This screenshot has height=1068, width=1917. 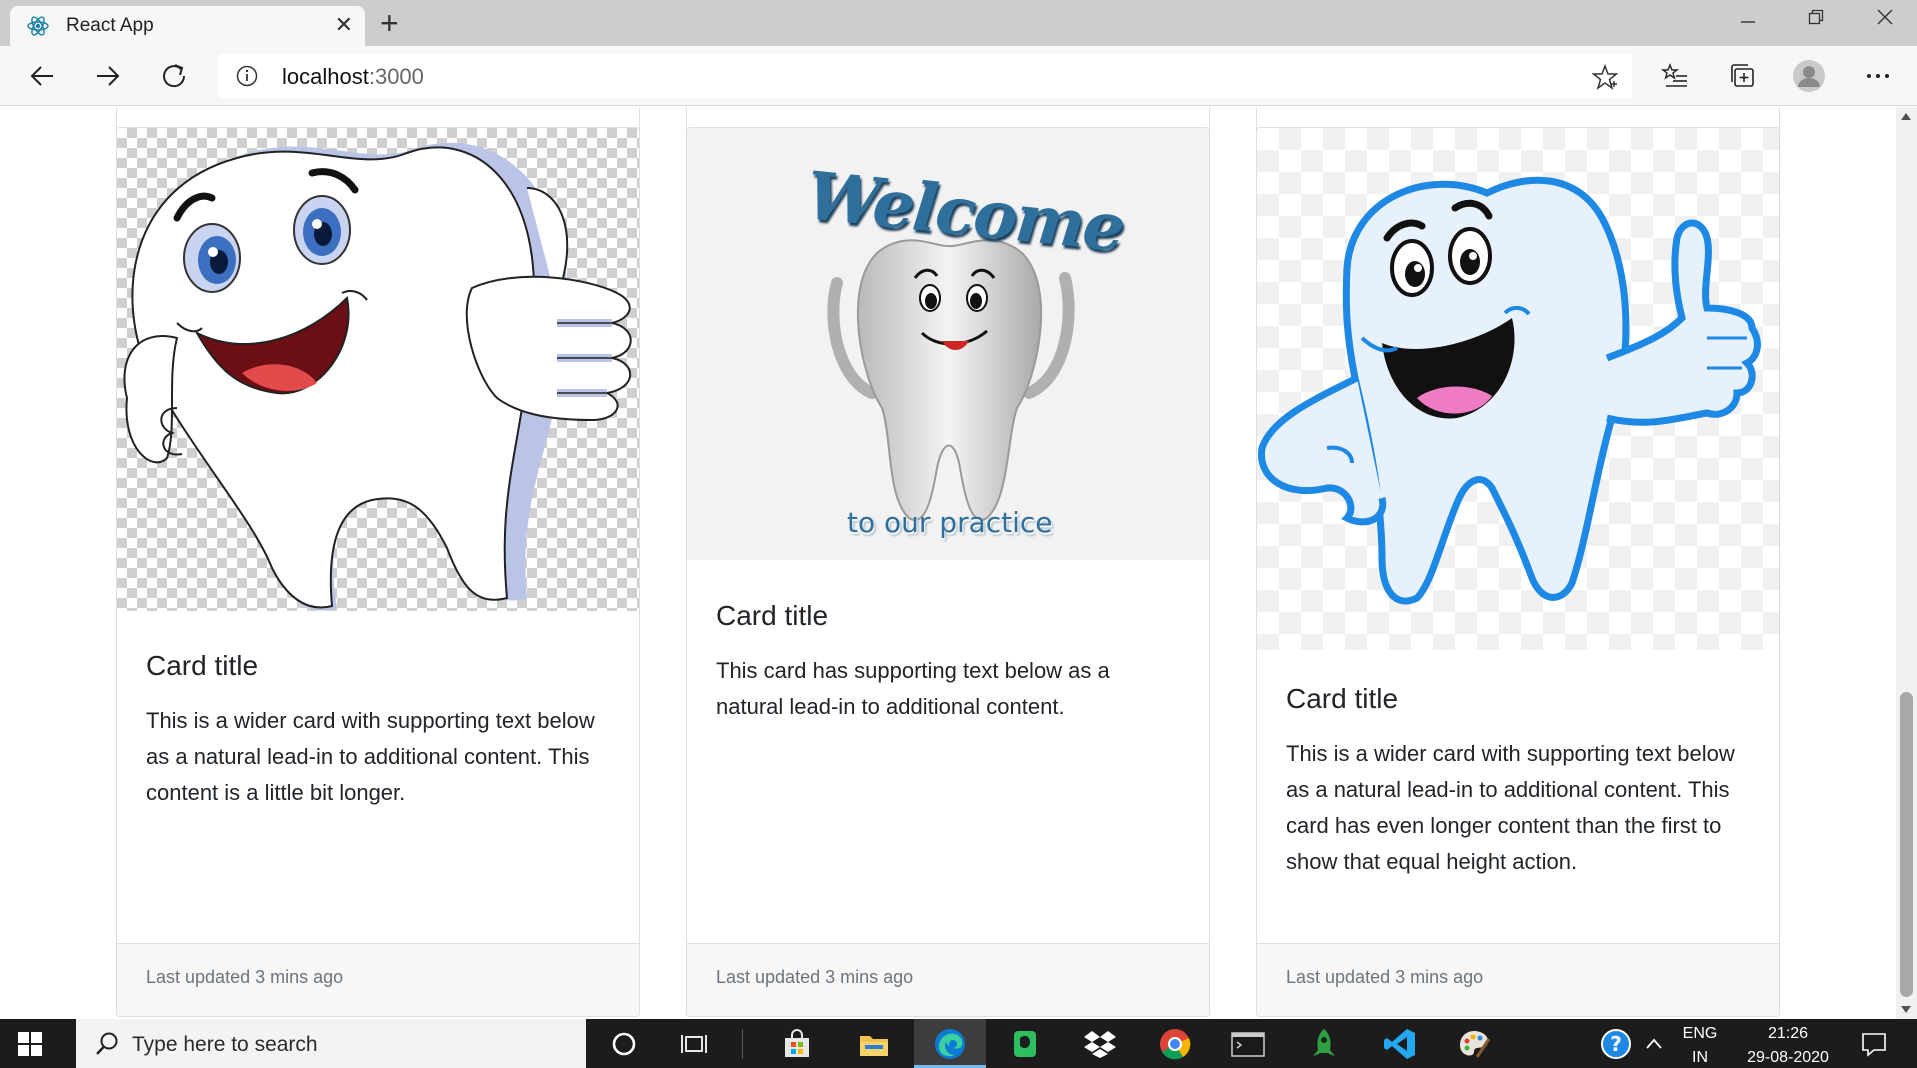 What do you see at coordinates (1700, 1057) in the screenshot?
I see `region-code: IN` at bounding box center [1700, 1057].